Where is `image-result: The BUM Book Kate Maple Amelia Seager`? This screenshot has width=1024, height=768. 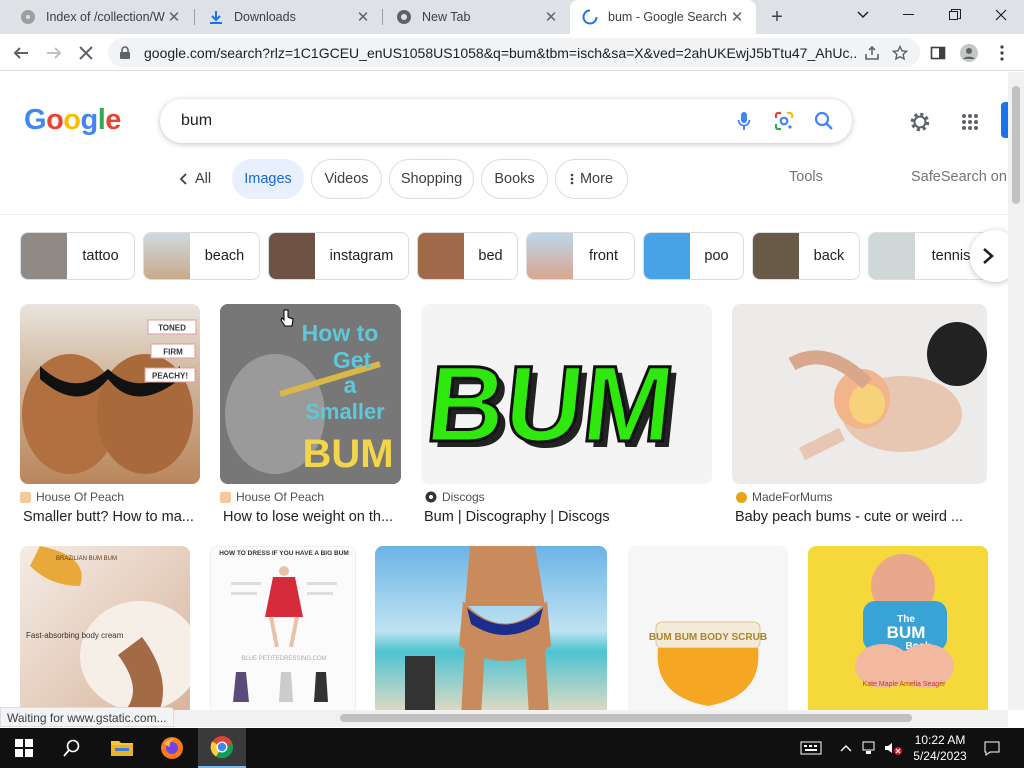 image-result: The BUM Book Kate Maple Amelia Seager is located at coordinates (898, 628).